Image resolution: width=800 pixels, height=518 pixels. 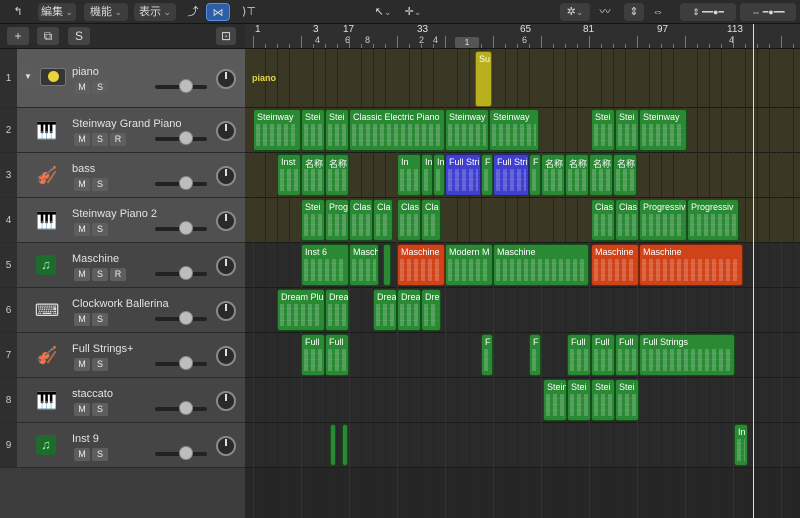 I want to click on midi-region: In, so click(x=409, y=175).